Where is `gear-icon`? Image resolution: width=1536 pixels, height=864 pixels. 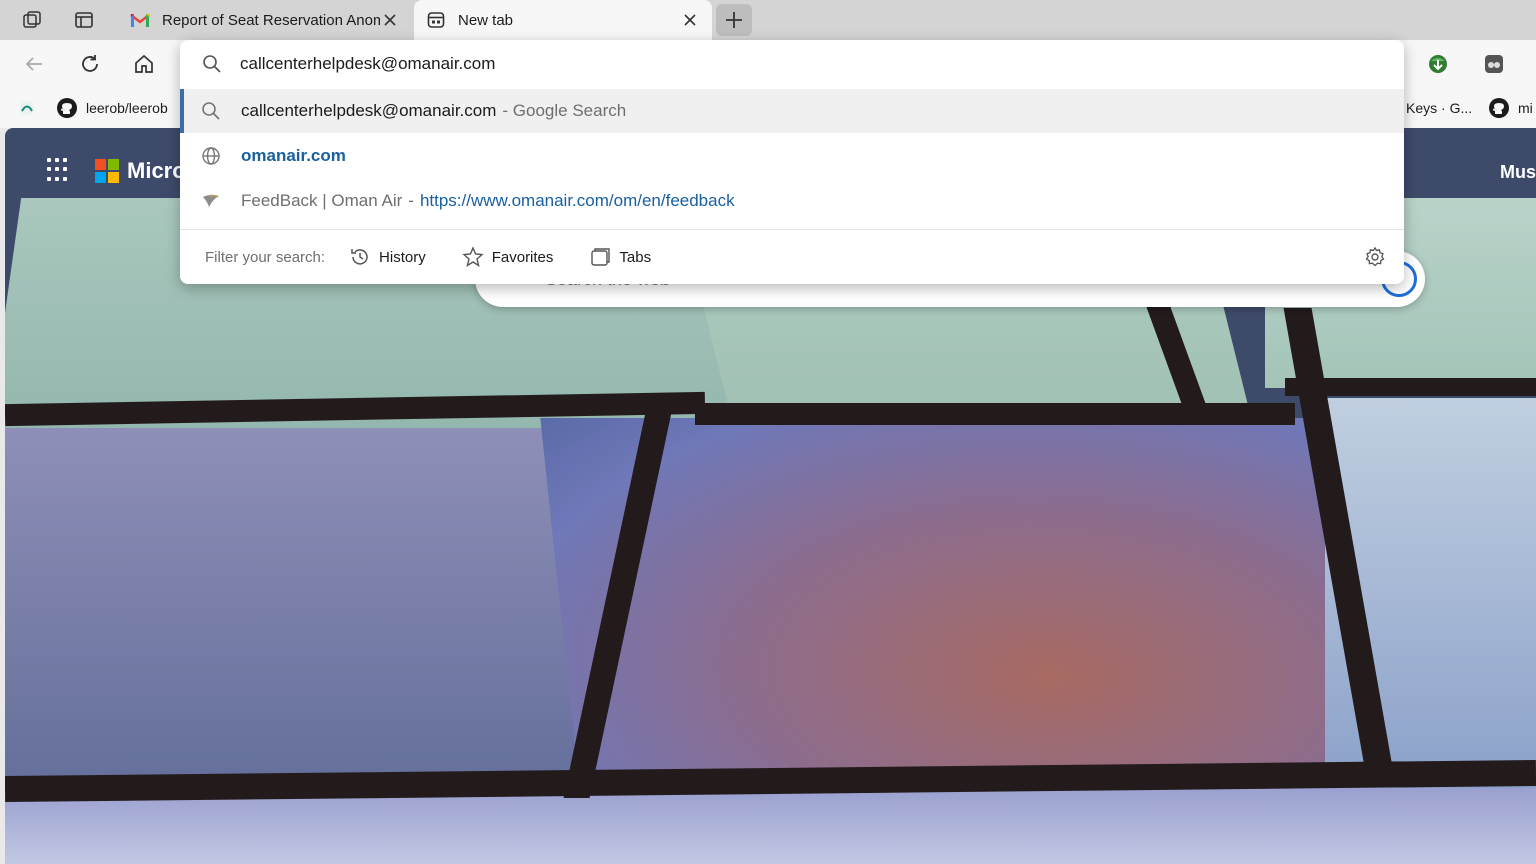 gear-icon is located at coordinates (1375, 256).